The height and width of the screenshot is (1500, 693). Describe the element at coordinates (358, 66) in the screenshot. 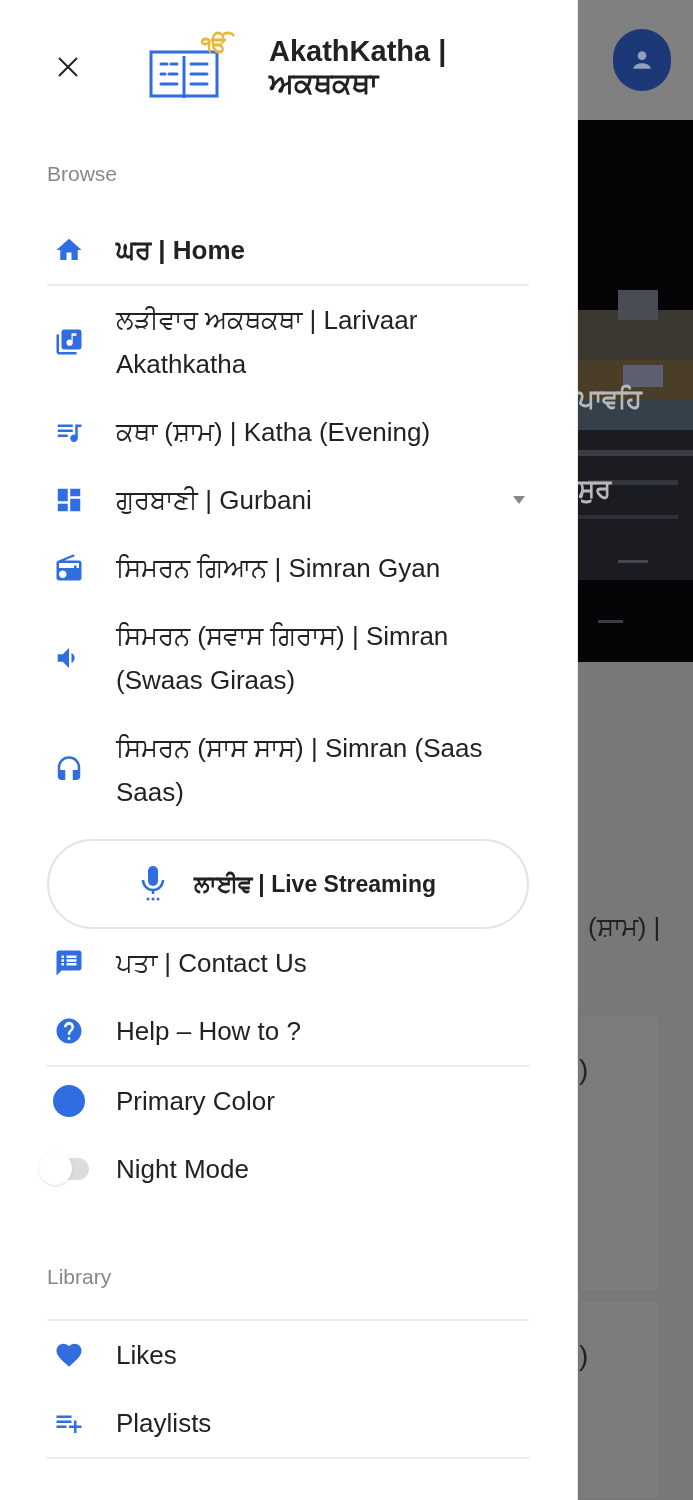

I see `app-title: AkathKatha | ਅਕਥਕਥਾ` at that location.